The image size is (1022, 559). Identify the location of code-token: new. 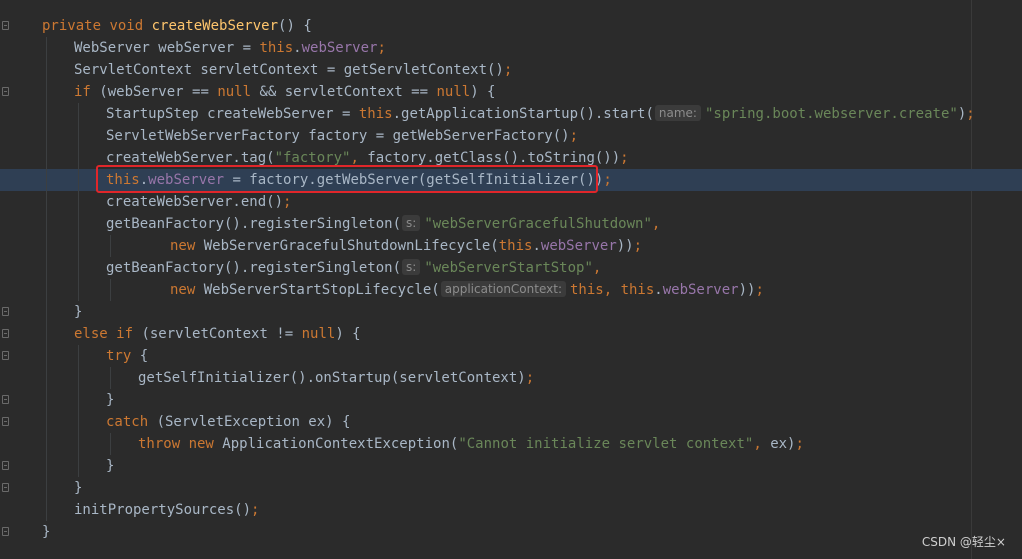
(187, 246).